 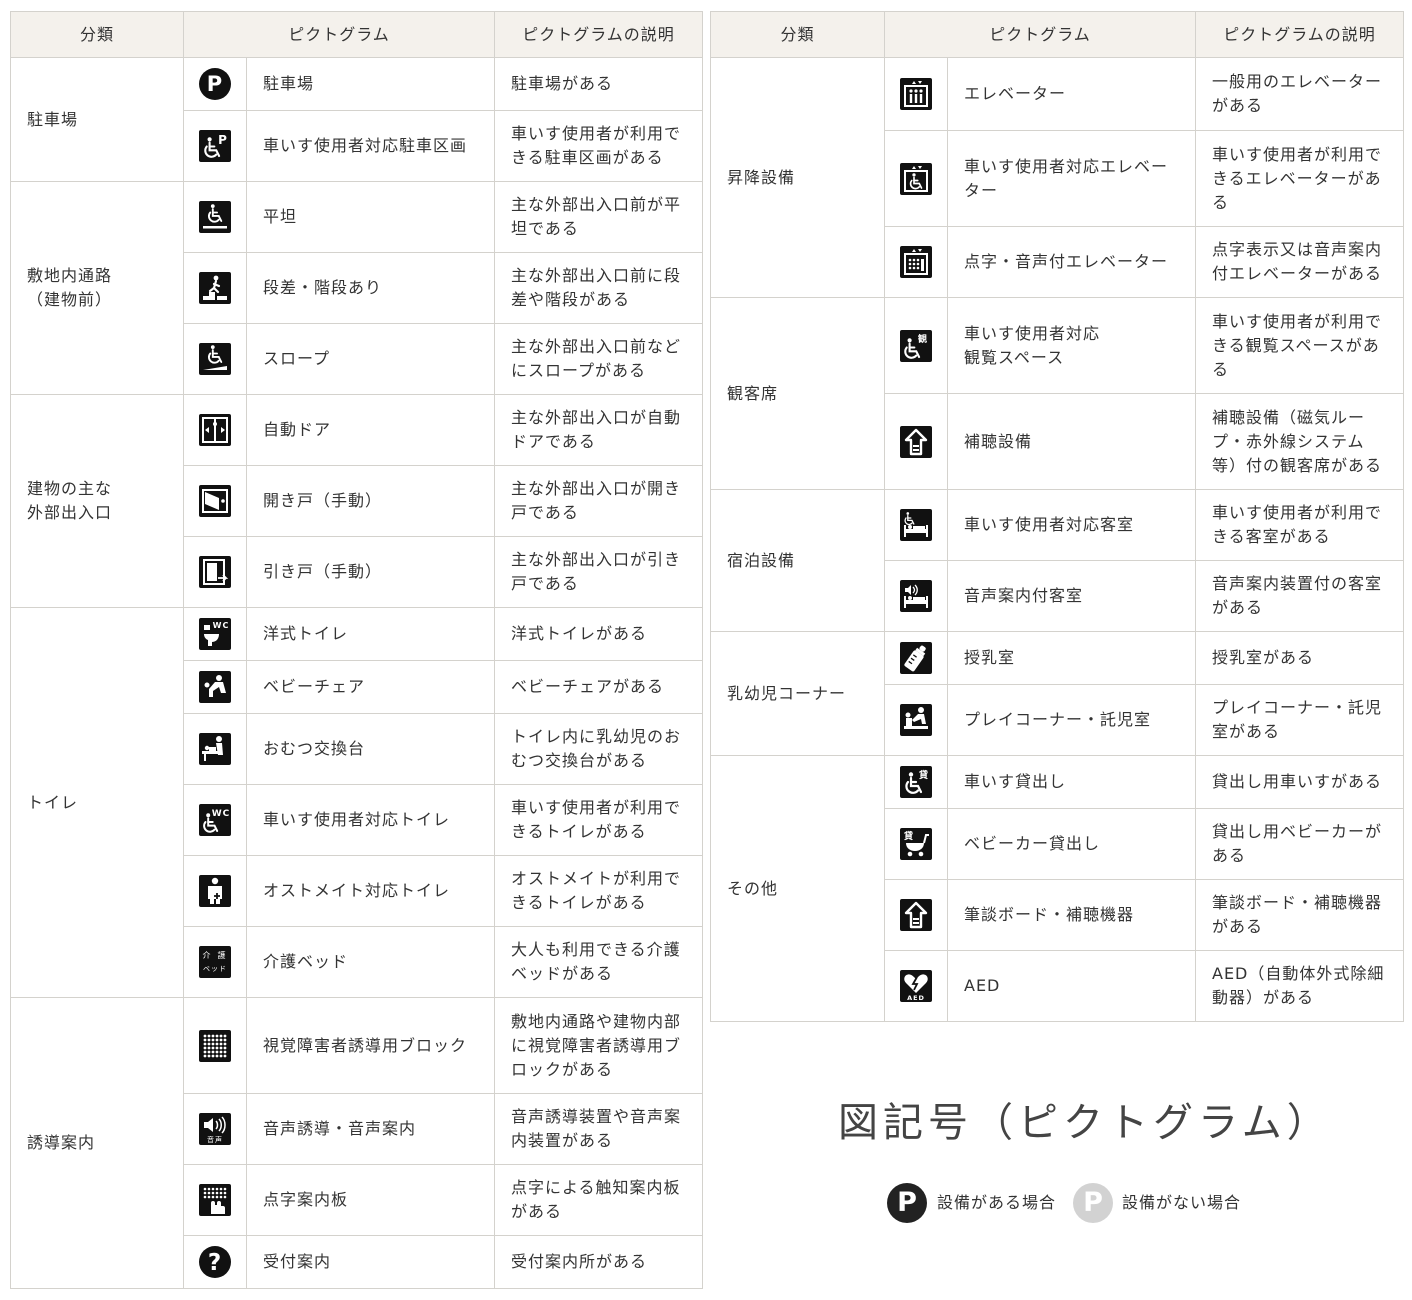 I want to click on pictogram-name: スロープ, so click(x=370, y=359).